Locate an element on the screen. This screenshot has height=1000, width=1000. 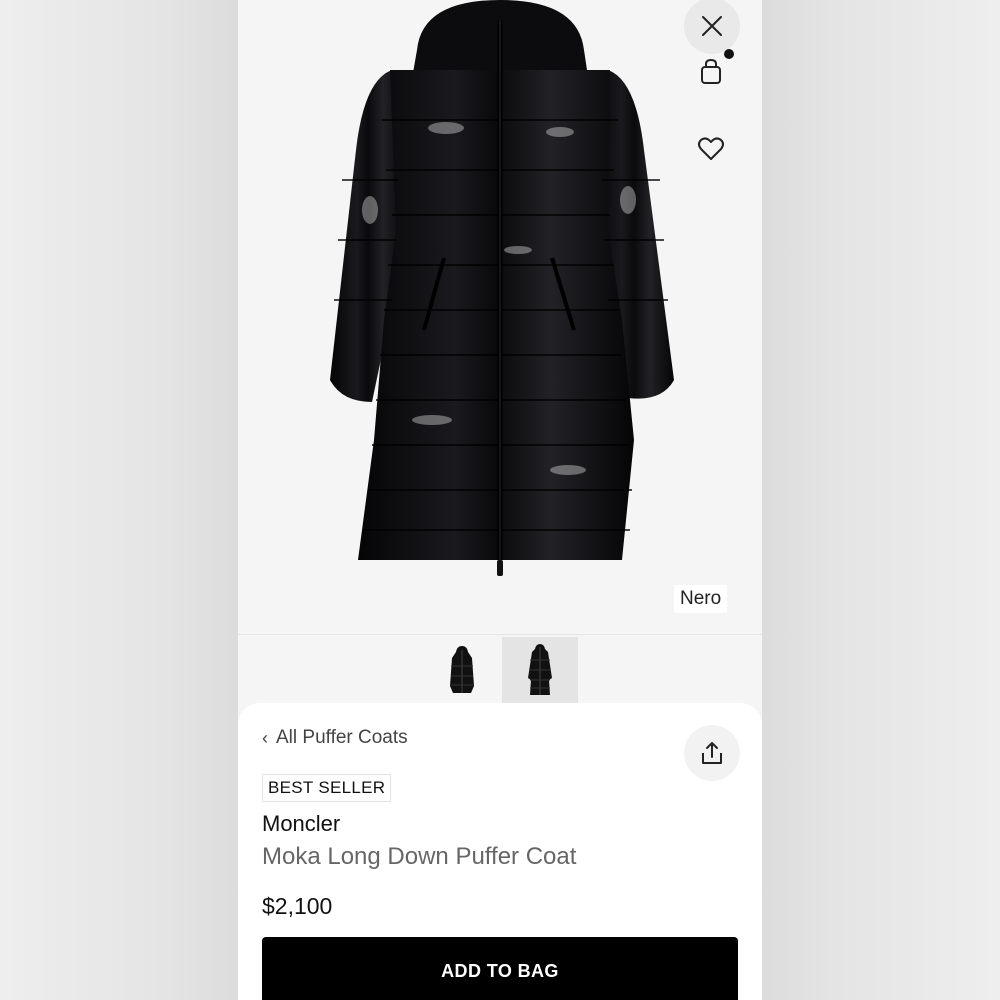
shopping-bag-icon is located at coordinates (711, 71).